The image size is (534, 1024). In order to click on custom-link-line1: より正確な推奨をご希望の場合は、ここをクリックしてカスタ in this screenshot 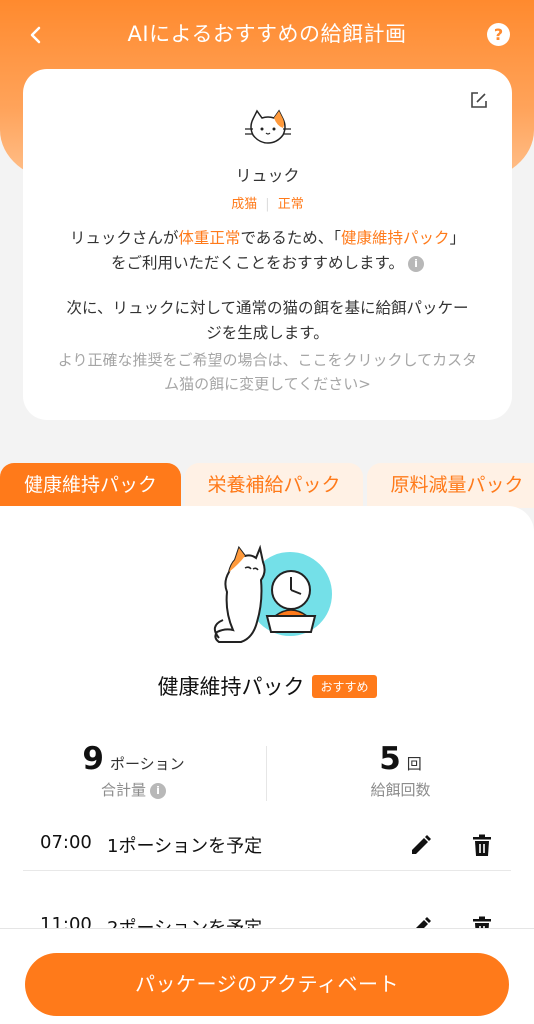, I will do `click(267, 360)`.